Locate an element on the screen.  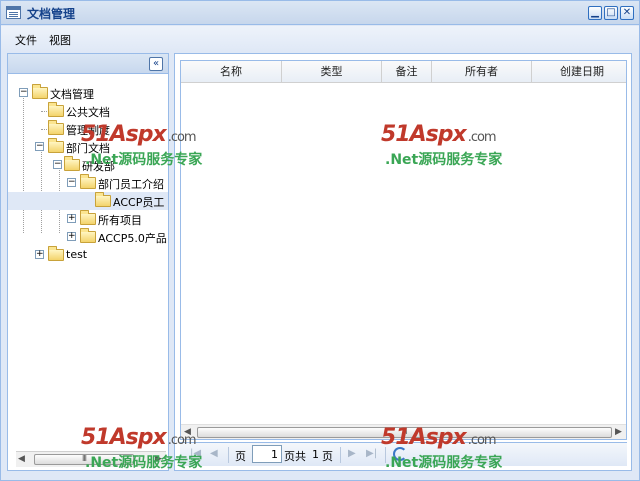
tree-node-label: 所有项目 is located at coordinates (120, 220).